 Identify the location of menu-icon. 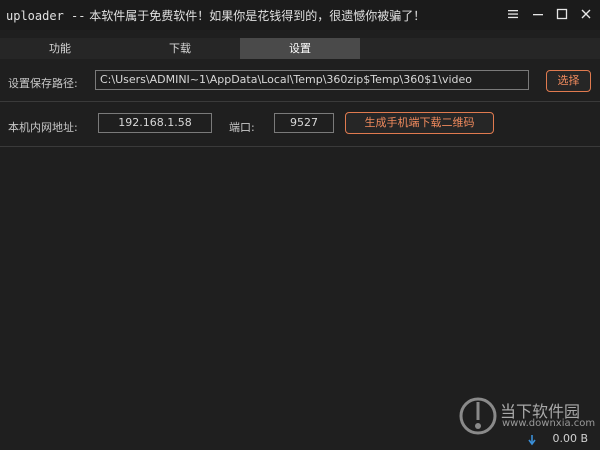
(513, 14).